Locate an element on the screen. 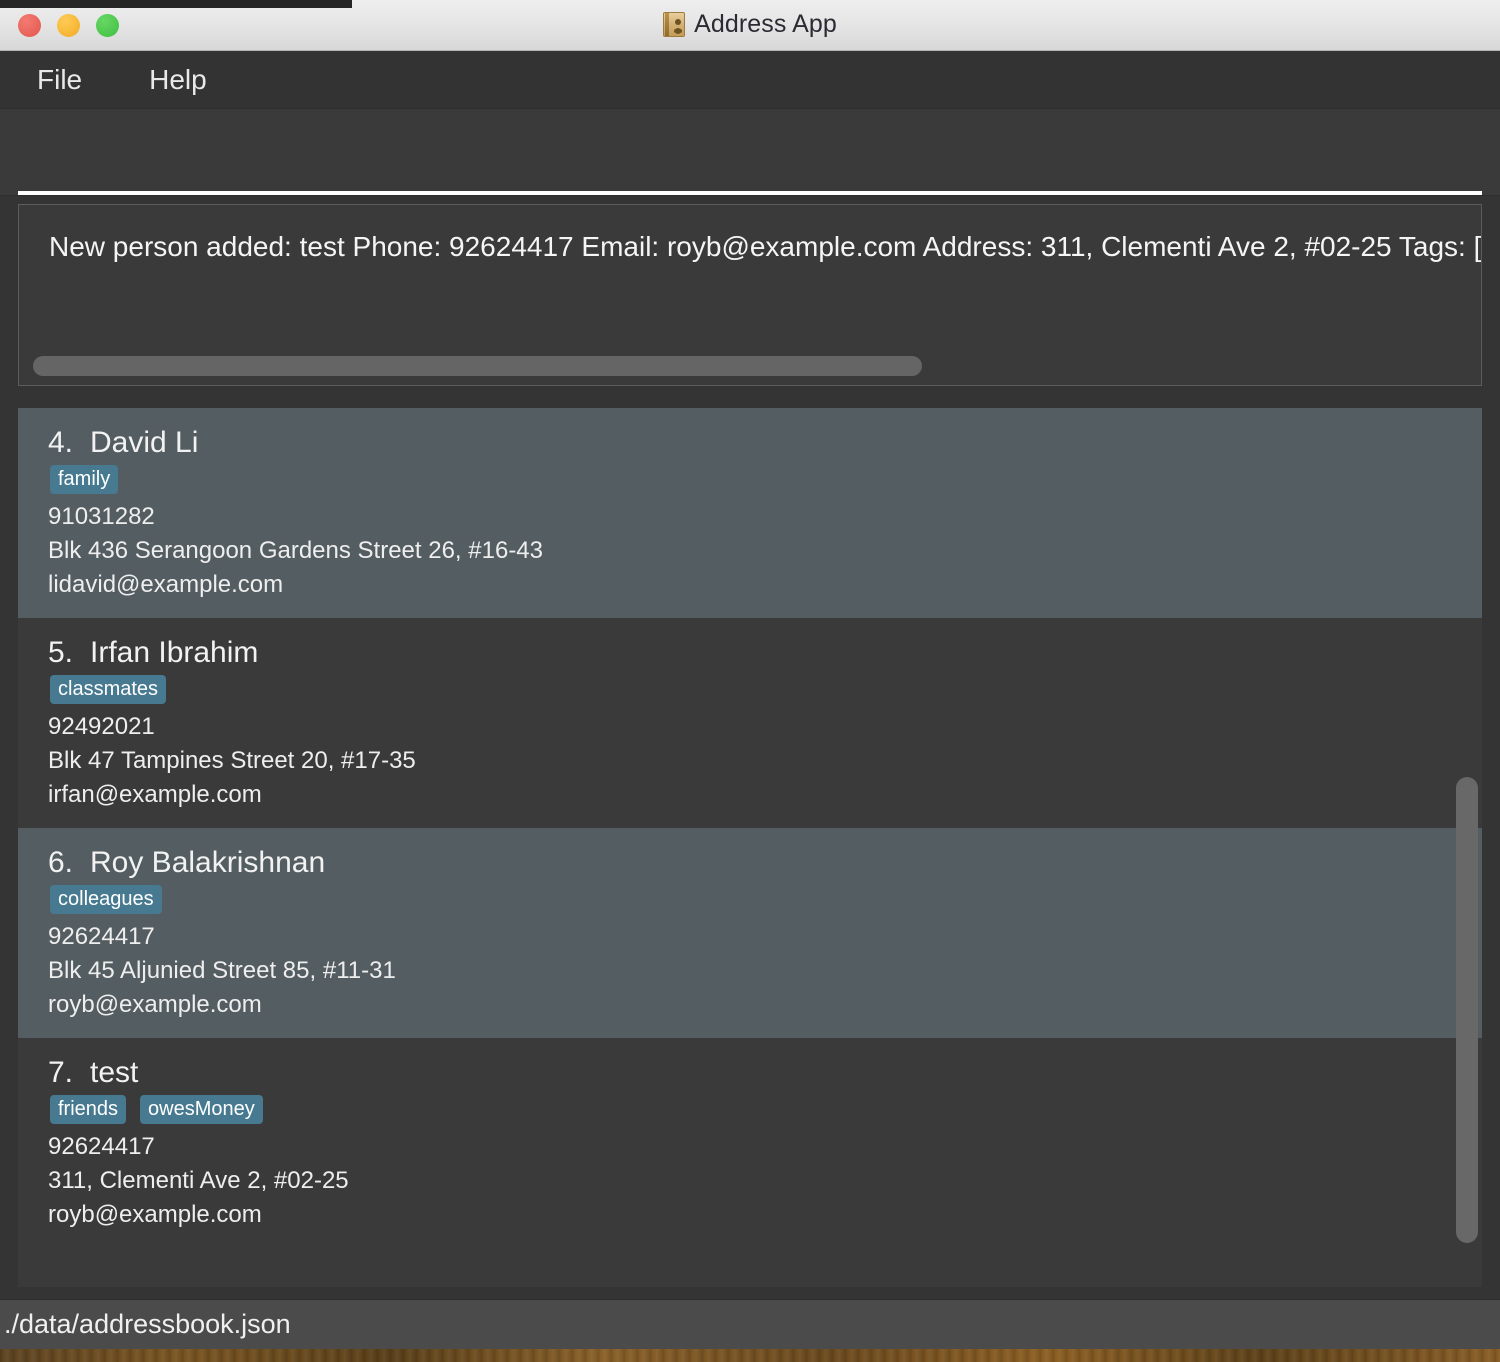  status-file-path: ./data/addressbook.json is located at coordinates (147, 1324).